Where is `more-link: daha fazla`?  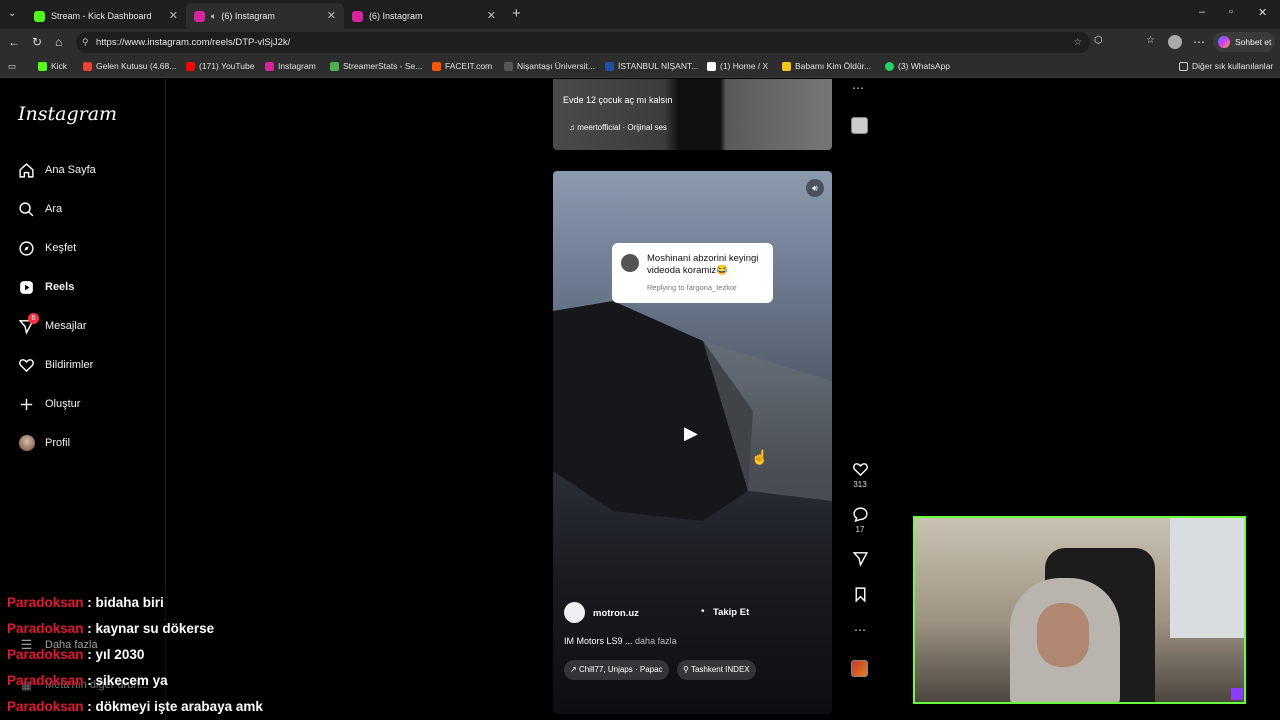 more-link: daha fazla is located at coordinates (656, 641).